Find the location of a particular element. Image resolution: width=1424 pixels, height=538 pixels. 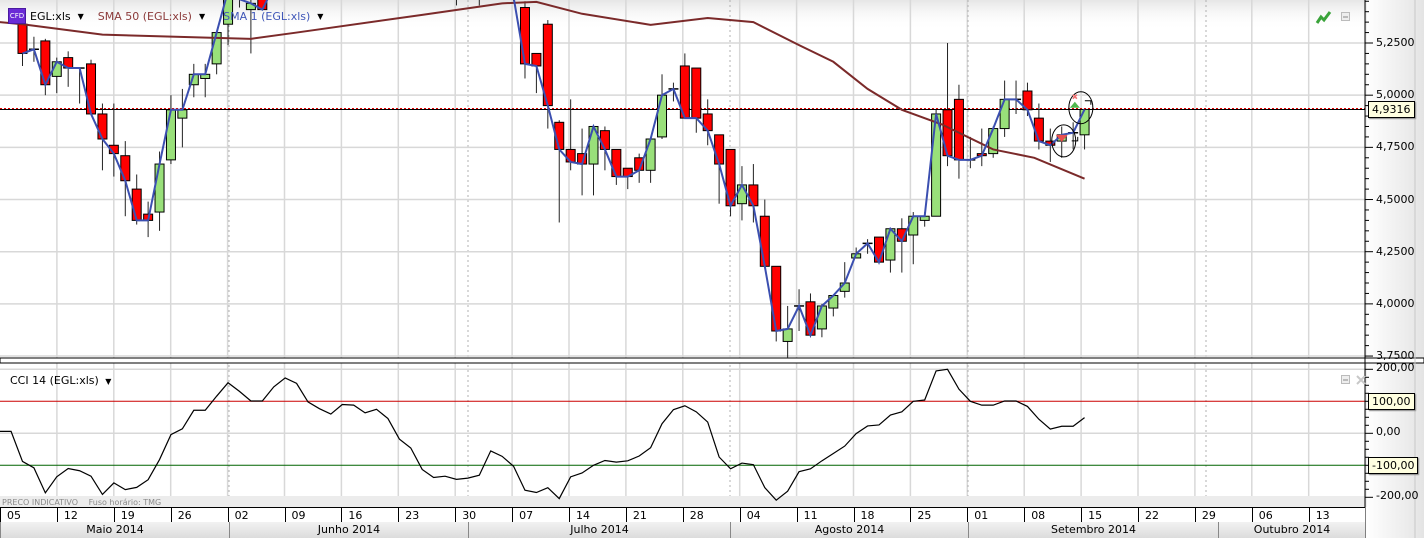

cci-axis-label: -200,00 is located at coordinates (1397, 496).